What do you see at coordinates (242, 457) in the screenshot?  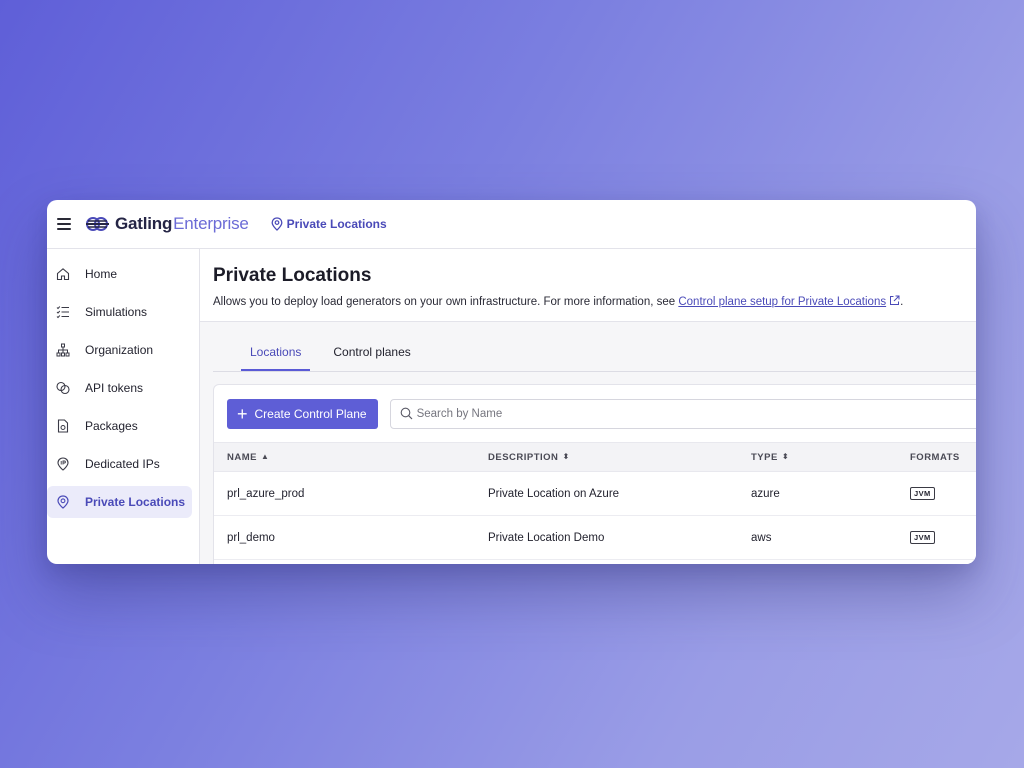 I see `column-header-label: NAME` at bounding box center [242, 457].